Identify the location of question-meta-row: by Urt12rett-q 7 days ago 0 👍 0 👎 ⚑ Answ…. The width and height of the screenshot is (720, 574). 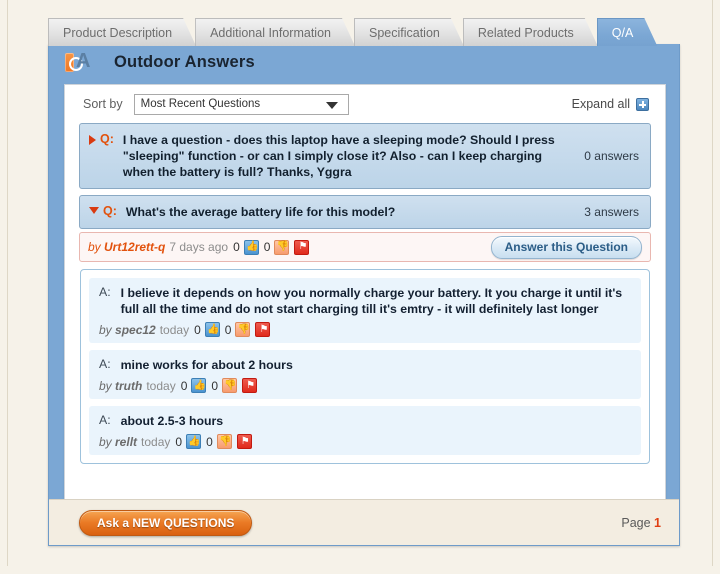
(365, 247).